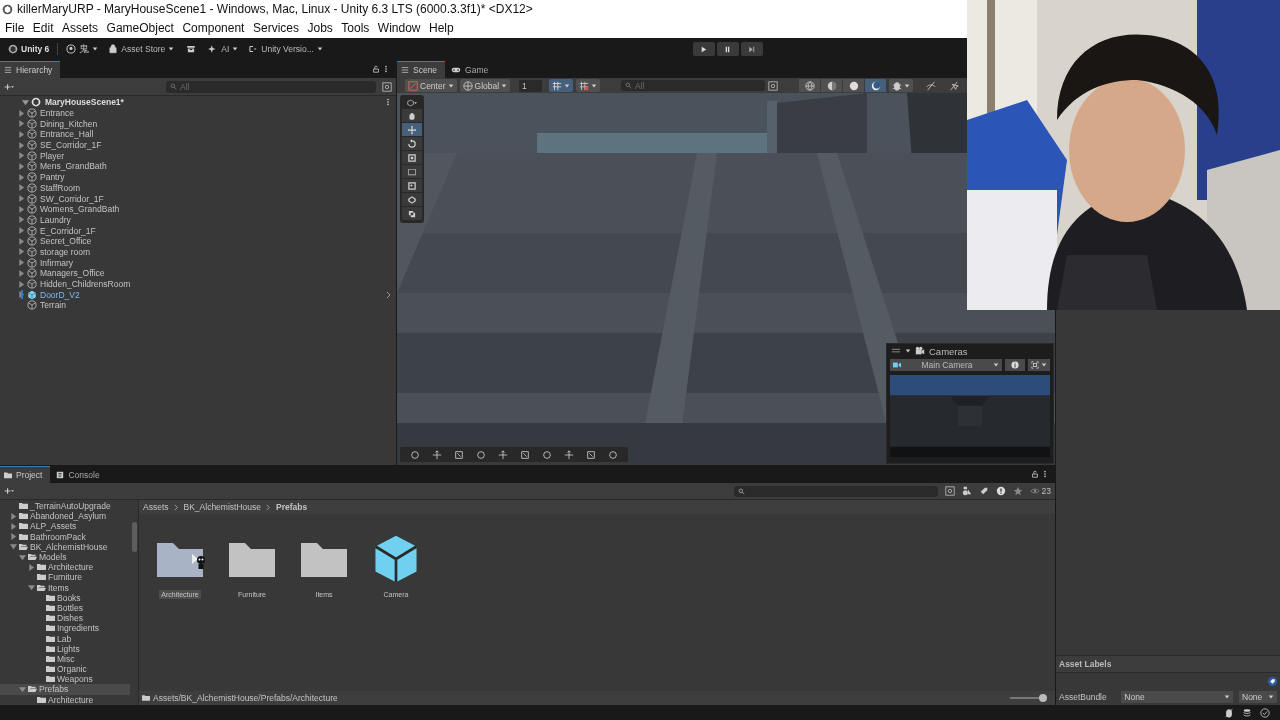  I want to click on hierarchy-item: SE_Corridor_1F, so click(71, 145).